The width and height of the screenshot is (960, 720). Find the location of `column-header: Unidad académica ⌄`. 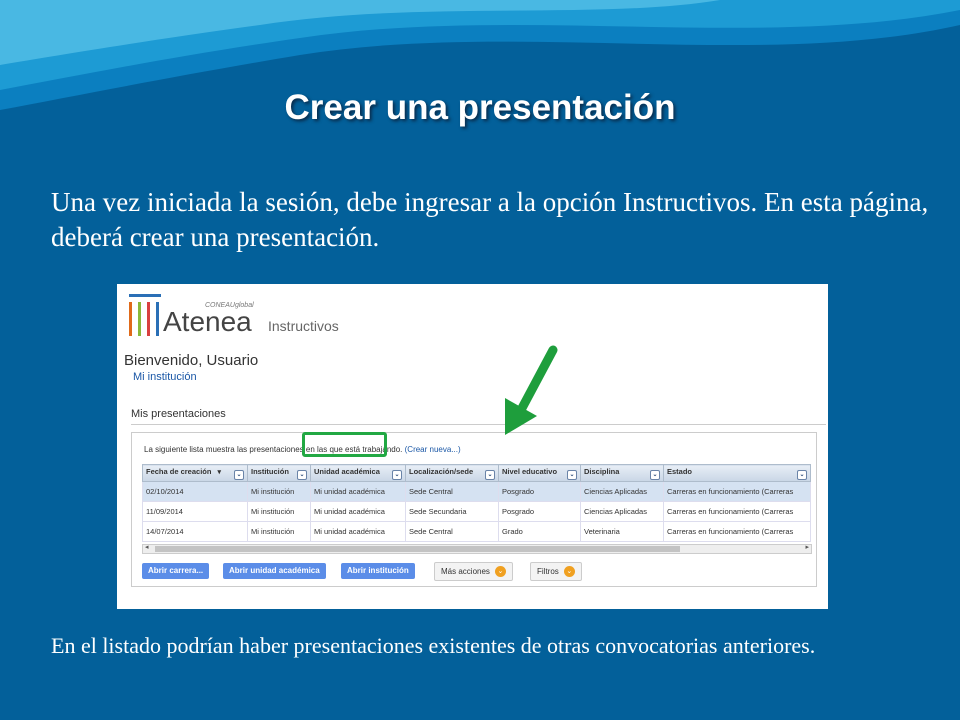

column-header: Unidad académica ⌄ is located at coordinates (358, 473).